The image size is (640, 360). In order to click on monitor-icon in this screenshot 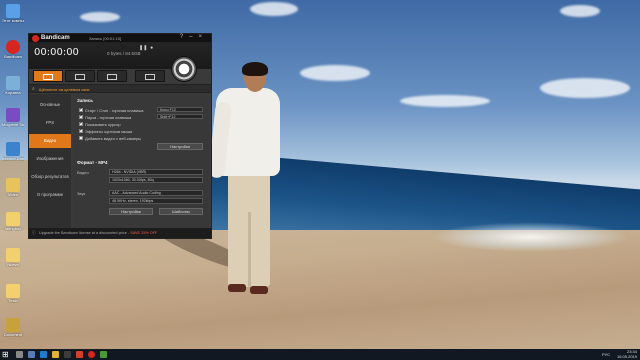, I will do `click(112, 77)`.